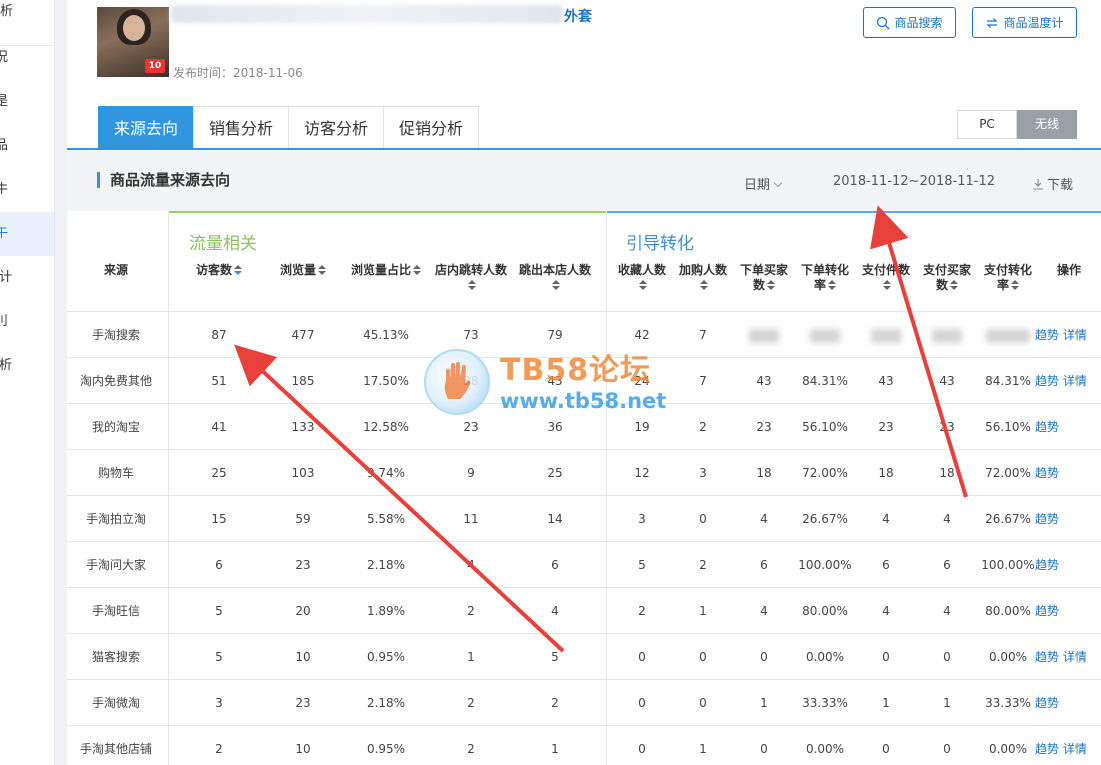 Image resolution: width=1101 pixels, height=765 pixels. Describe the element at coordinates (115, 611) in the screenshot. I see `cell-source: 手淘旺信` at that location.